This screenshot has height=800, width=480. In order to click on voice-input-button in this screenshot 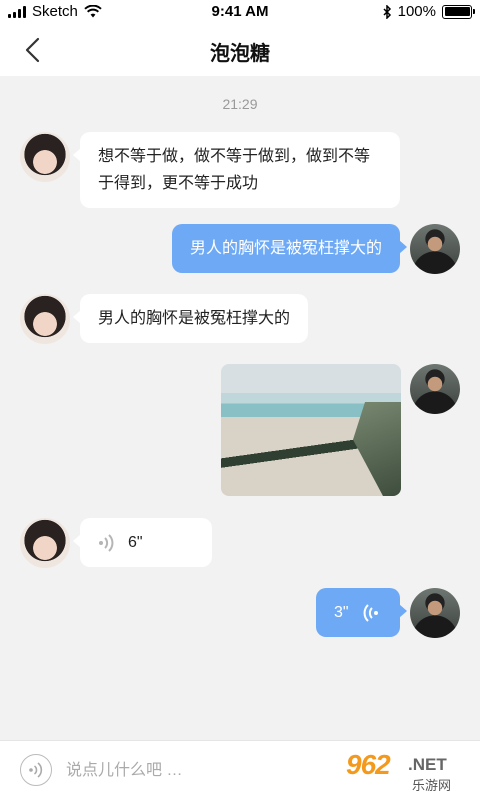, I will do `click(36, 770)`.